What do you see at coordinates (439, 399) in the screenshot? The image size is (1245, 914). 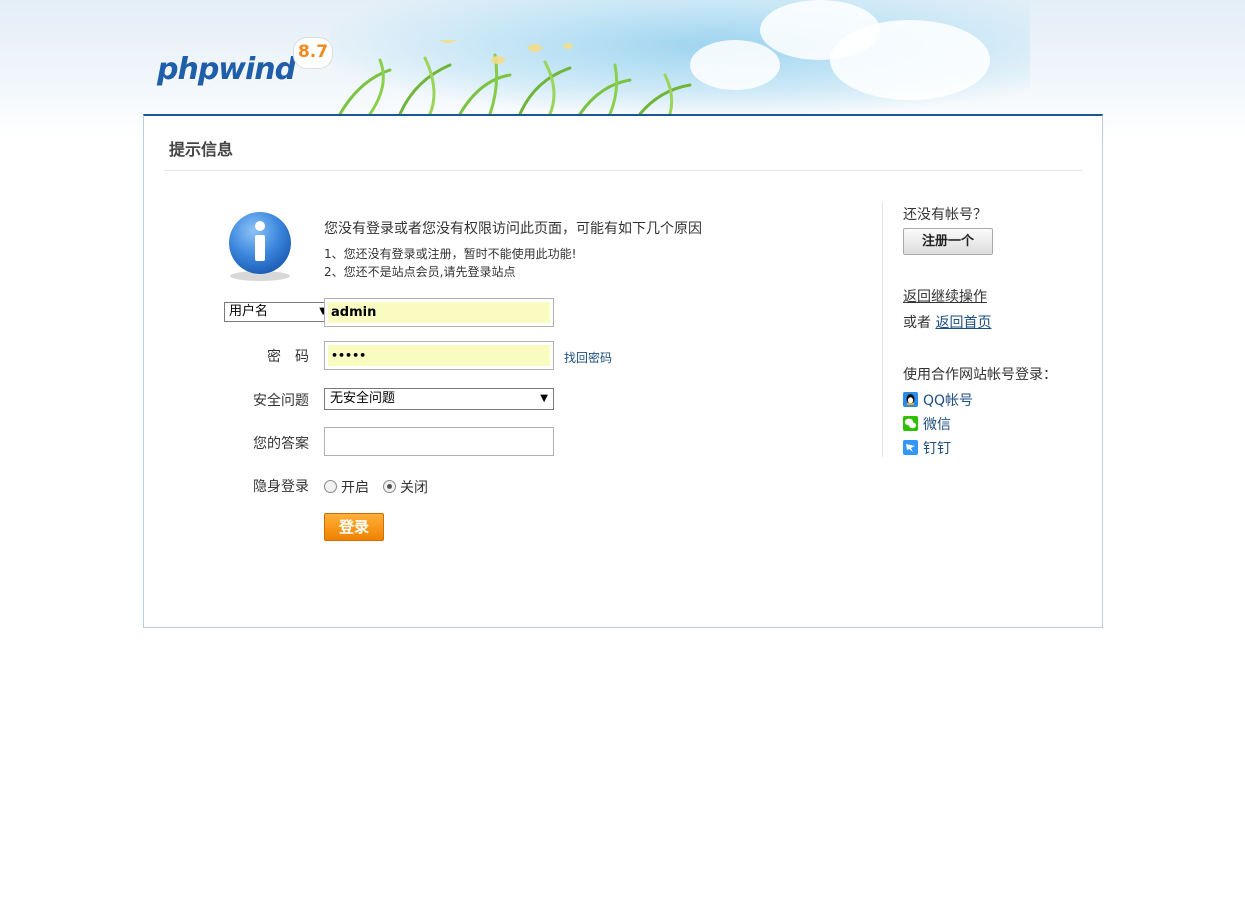 I see `security-question-select: 无安全问题 ▼` at bounding box center [439, 399].